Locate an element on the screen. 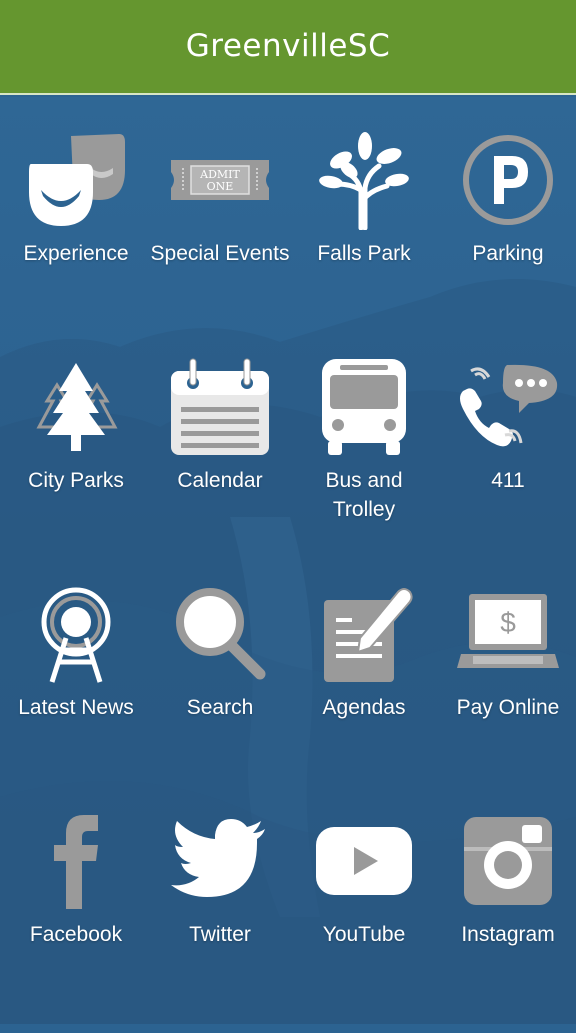 Image resolution: width=576 pixels, height=1033 pixels. tile-label: Agendas is located at coordinates (364, 707).